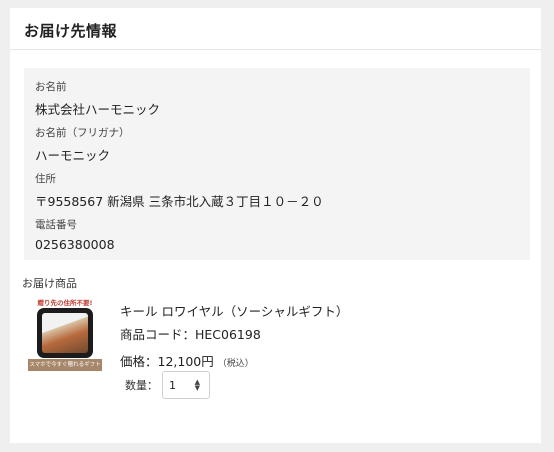  I want to click on thumb-top-text: 贈り先の住所不要!, so click(65, 303).